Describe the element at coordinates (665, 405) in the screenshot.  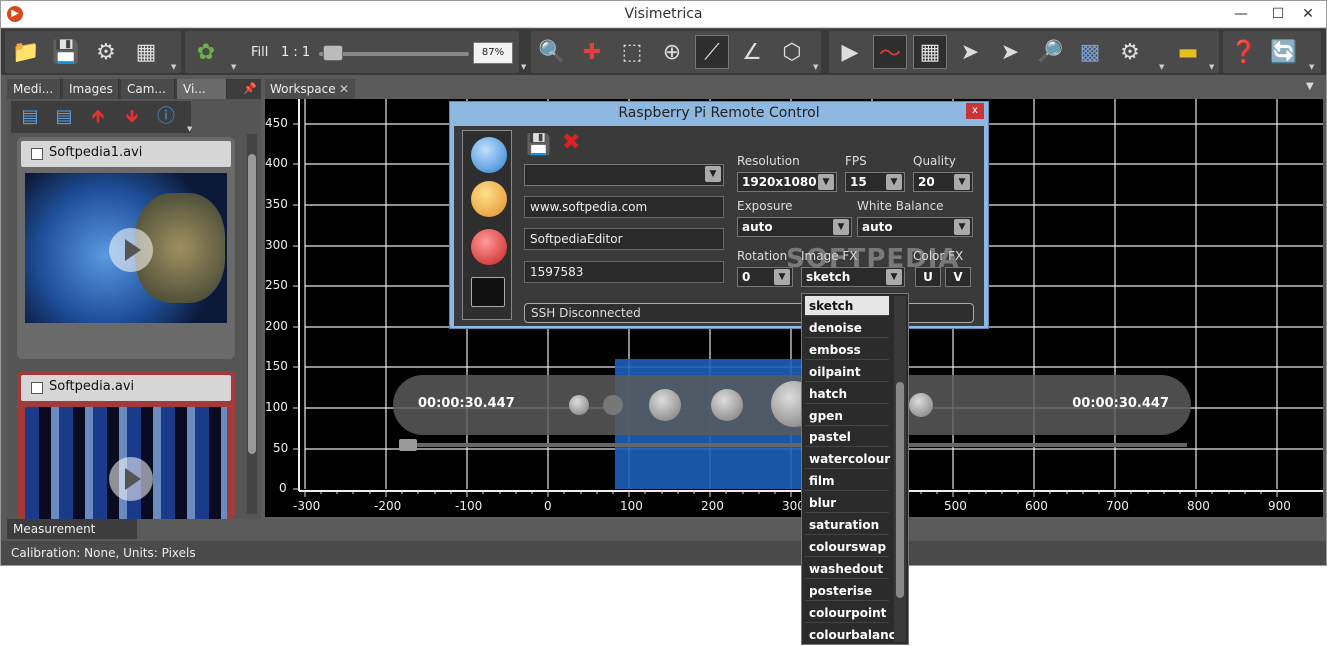
I see `stop-icon` at that location.